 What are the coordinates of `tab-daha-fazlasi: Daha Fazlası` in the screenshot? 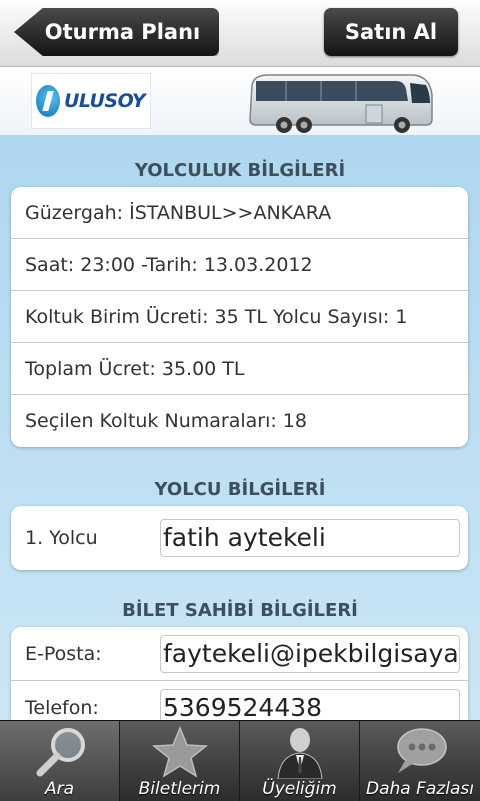 It's located at (420, 761).